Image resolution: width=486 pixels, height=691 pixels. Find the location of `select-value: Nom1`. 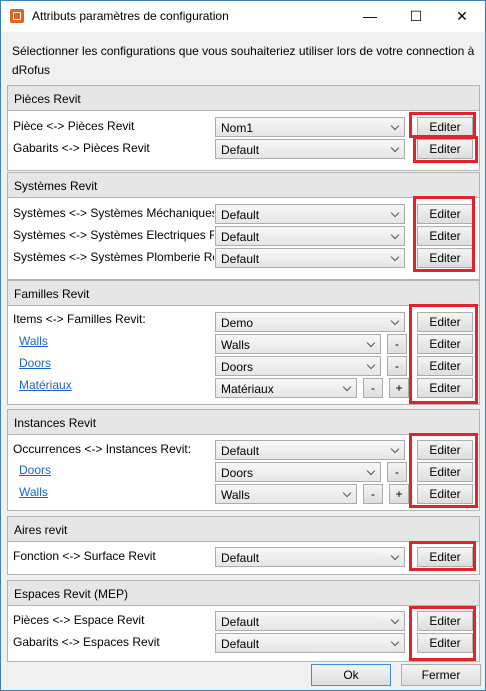

select-value: Nom1 is located at coordinates (237, 128).